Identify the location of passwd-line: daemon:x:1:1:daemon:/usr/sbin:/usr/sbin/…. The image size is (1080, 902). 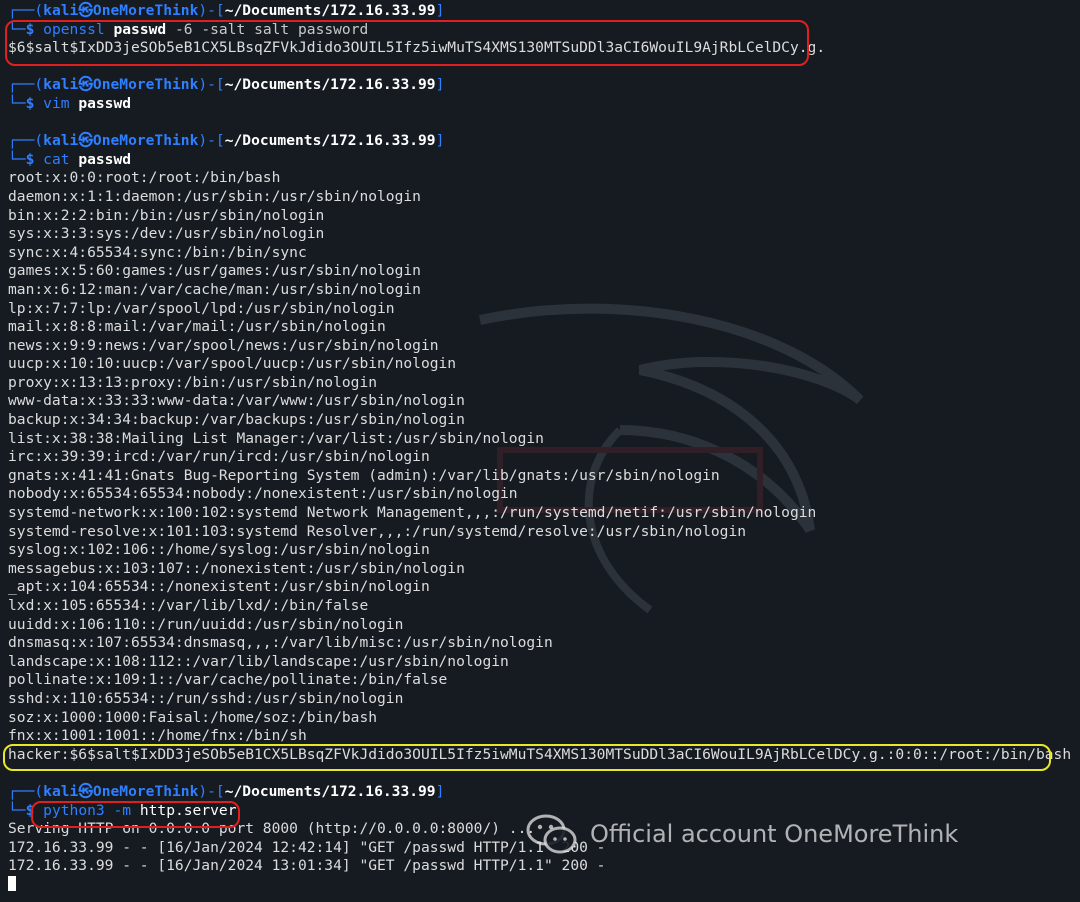
(214, 196).